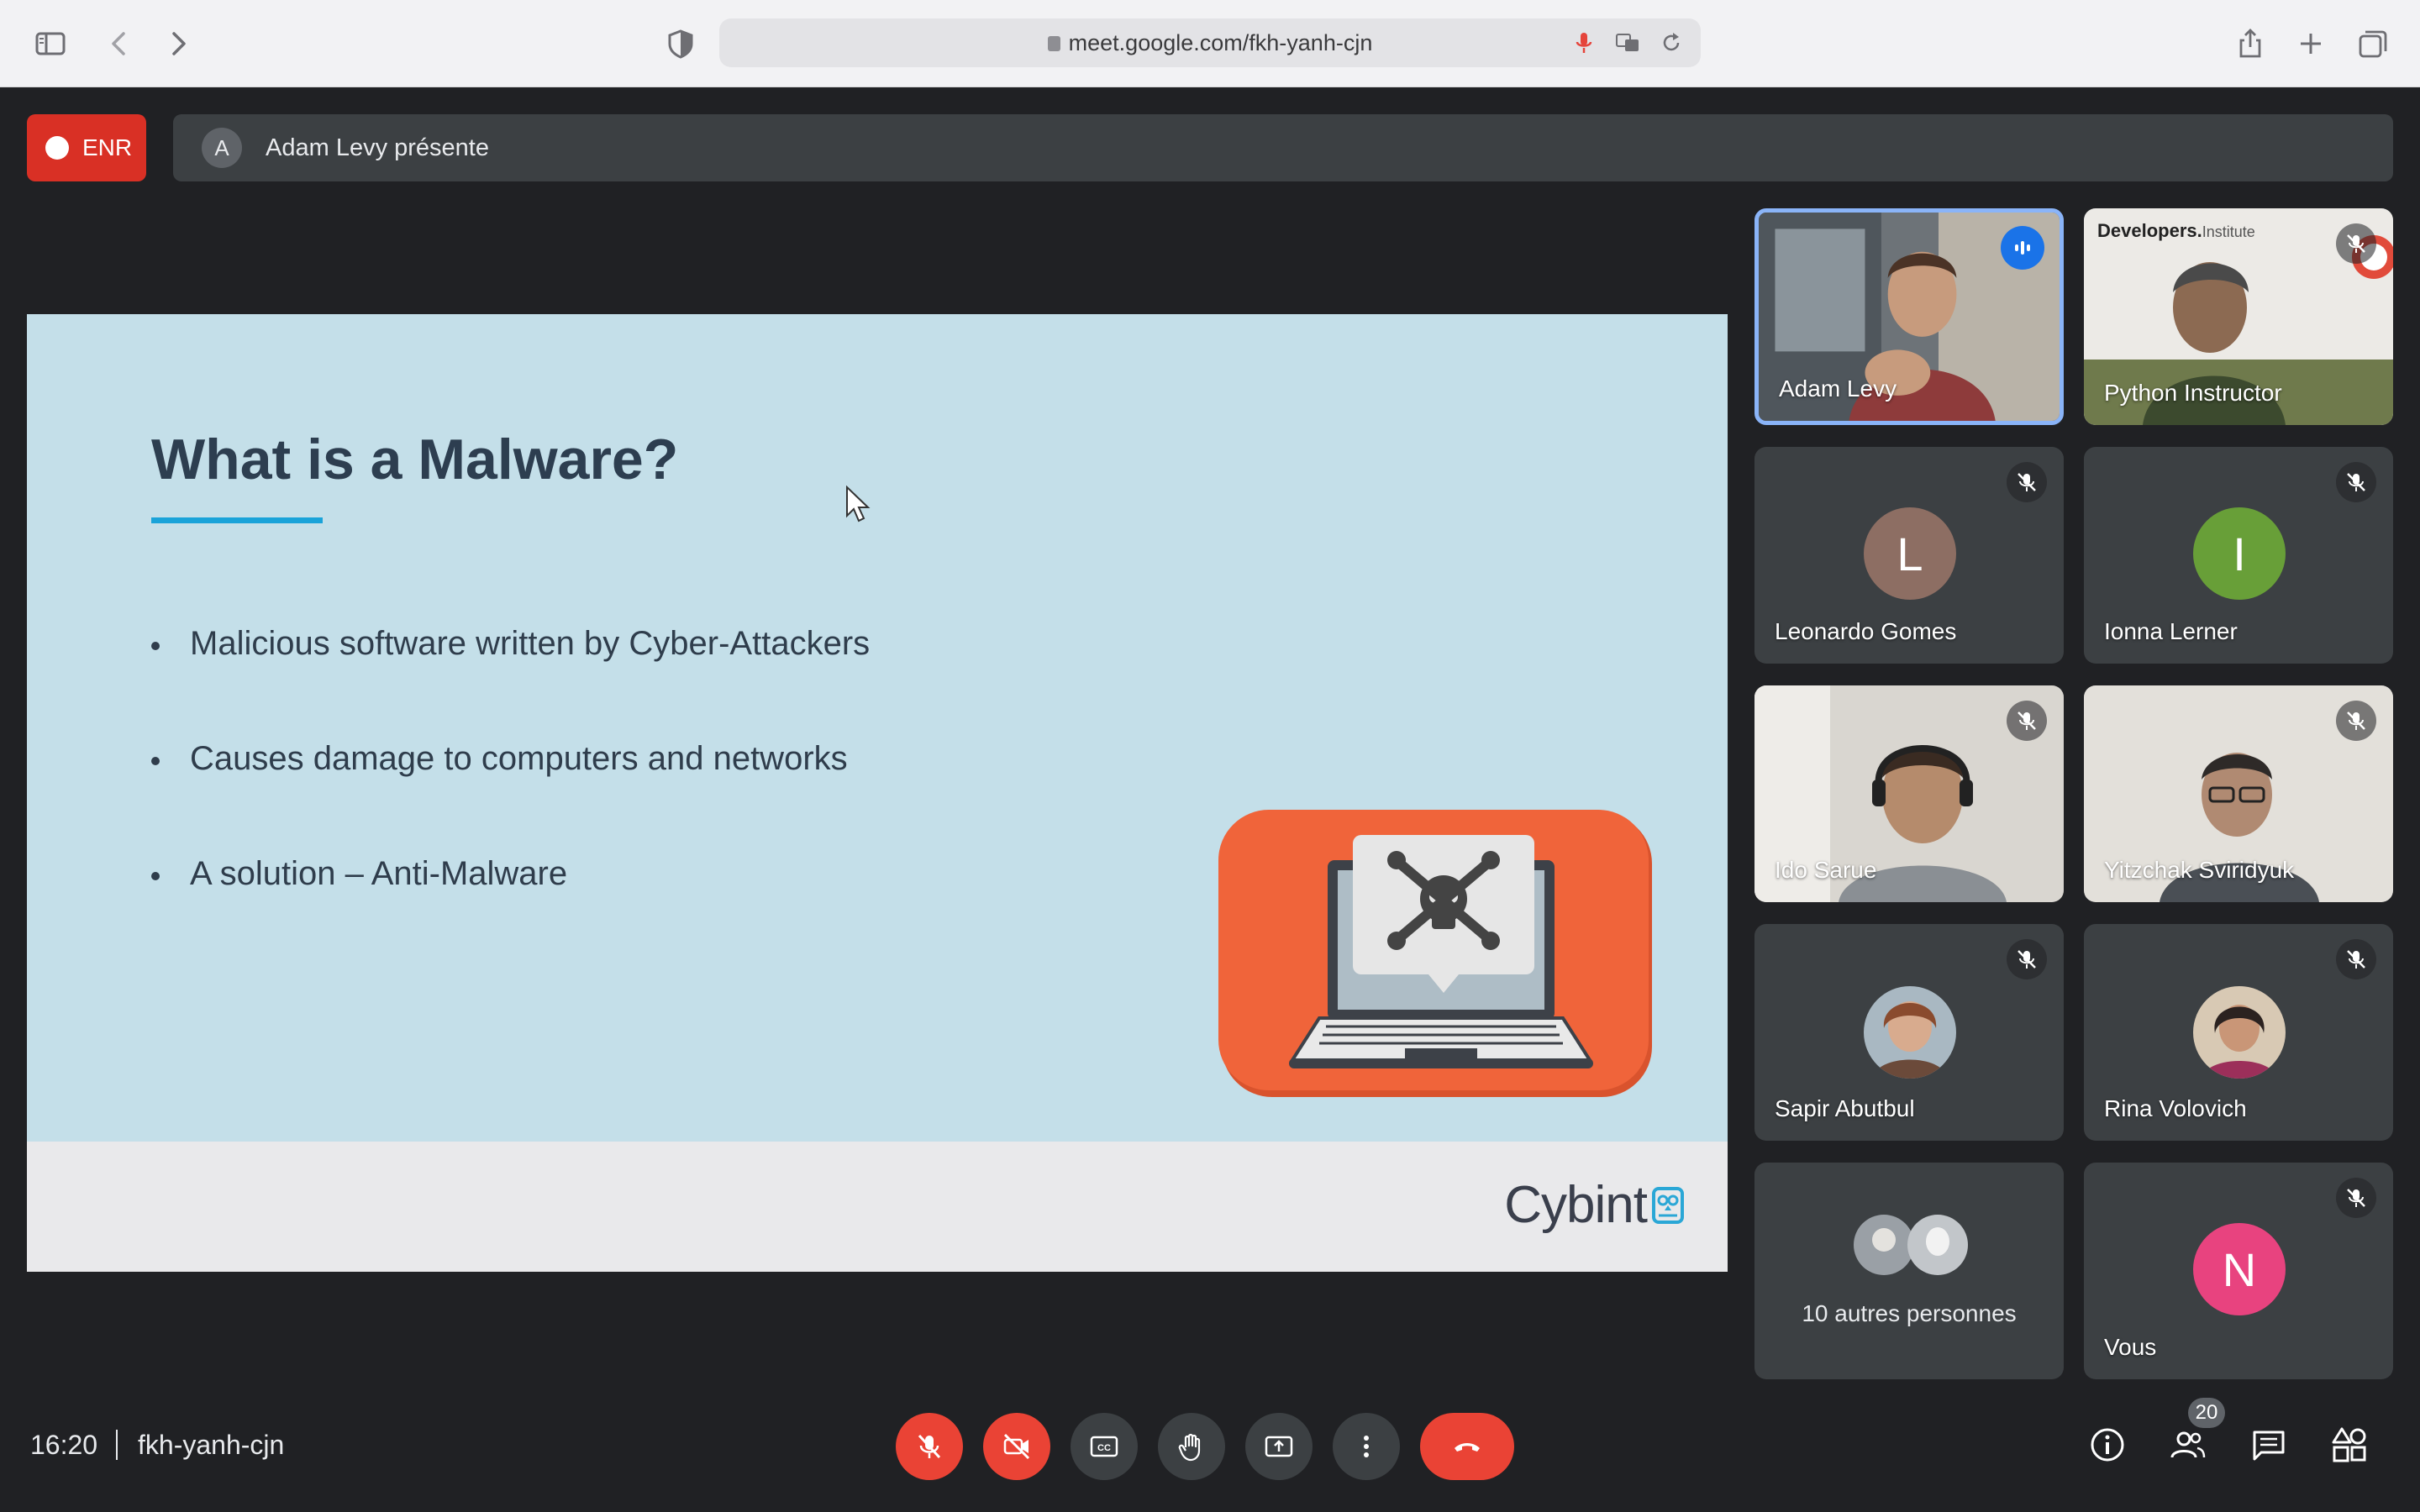 Image resolution: width=2420 pixels, height=1512 pixels. I want to click on captions-icon: CC, so click(1104, 1446).